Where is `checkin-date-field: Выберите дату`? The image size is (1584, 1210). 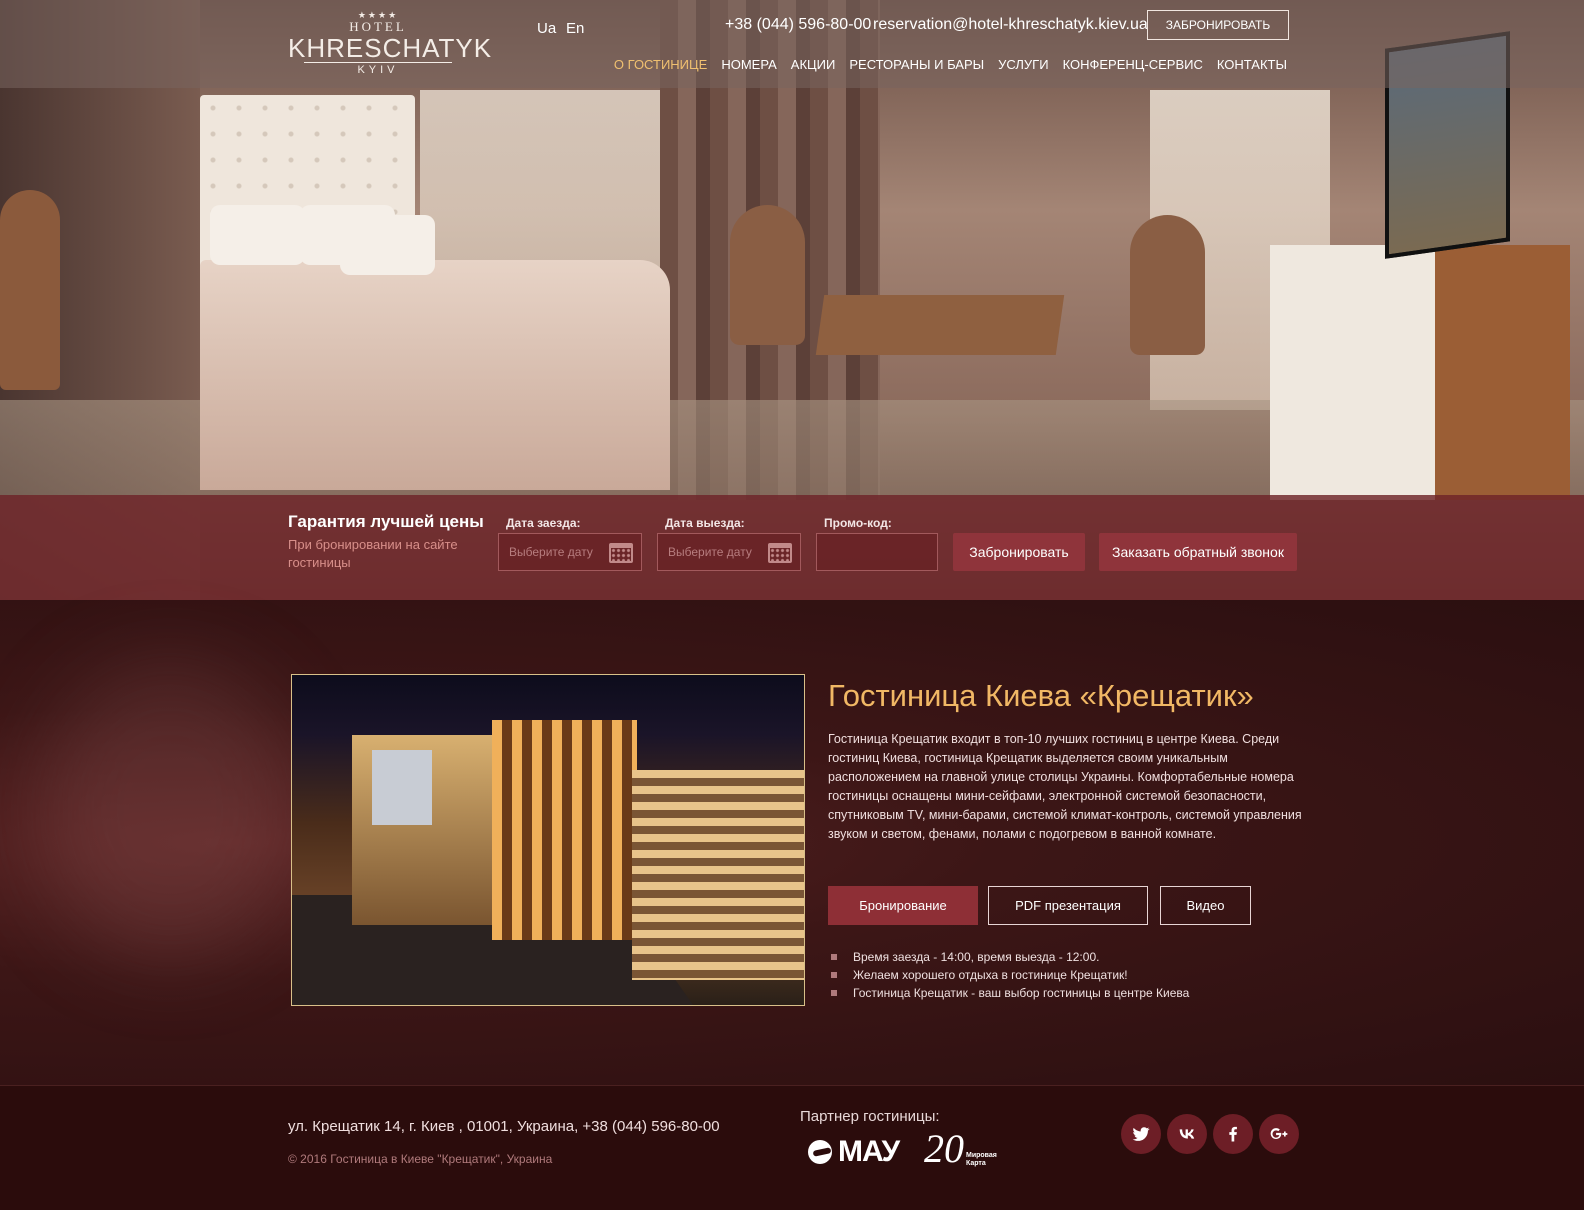
checkin-date-field: Выберите дату is located at coordinates (570, 552).